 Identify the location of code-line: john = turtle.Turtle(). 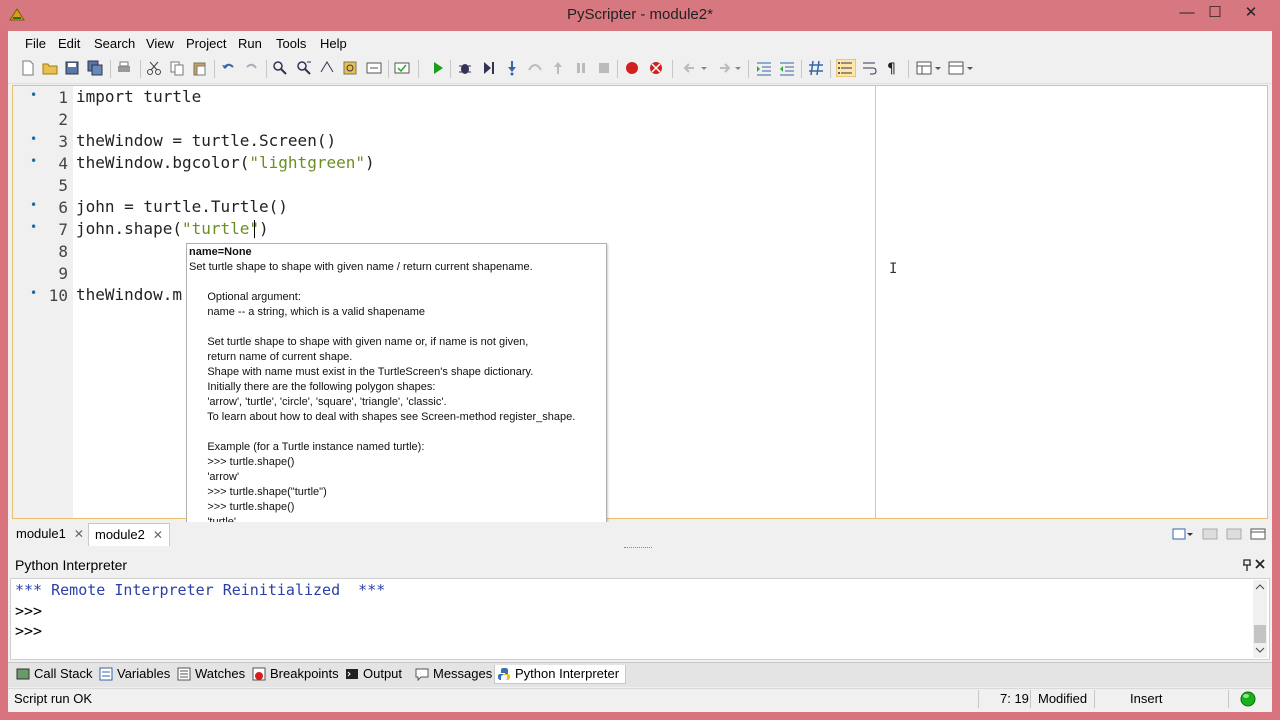
(182, 206).